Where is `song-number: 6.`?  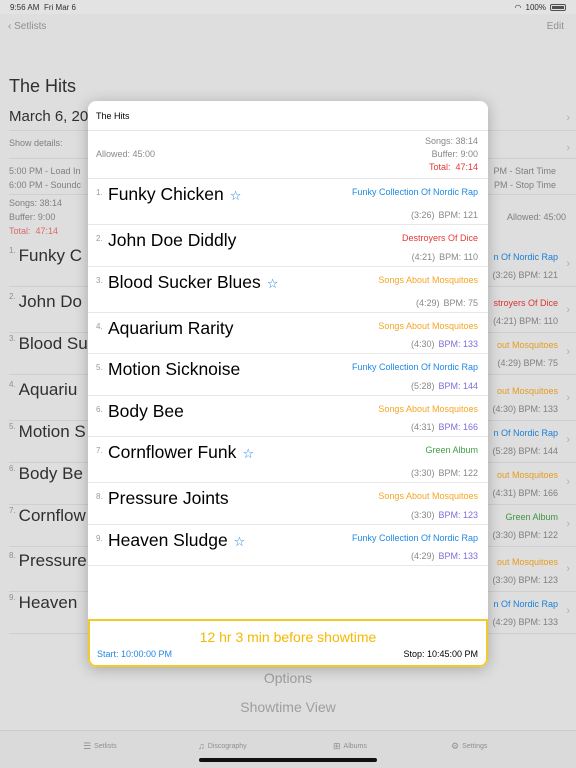
song-number: 6. is located at coordinates (99, 409).